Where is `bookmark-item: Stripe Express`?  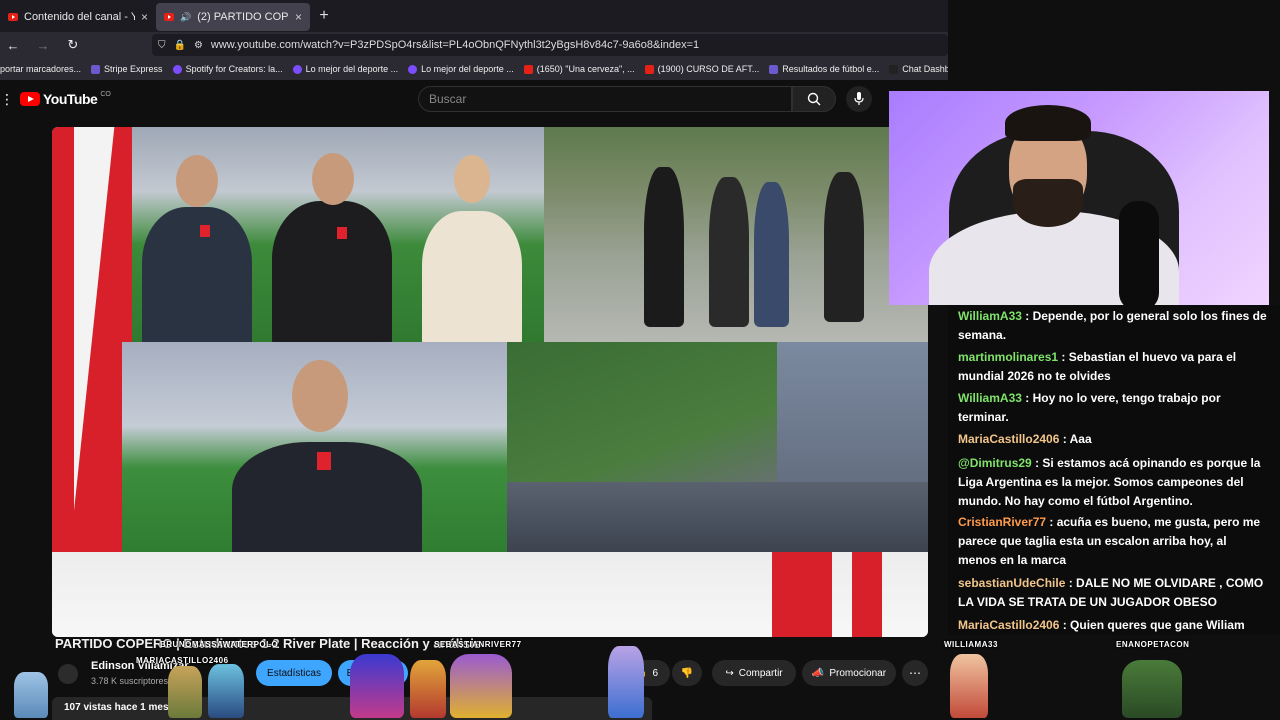
bookmark-item: Stripe Express is located at coordinates (127, 69).